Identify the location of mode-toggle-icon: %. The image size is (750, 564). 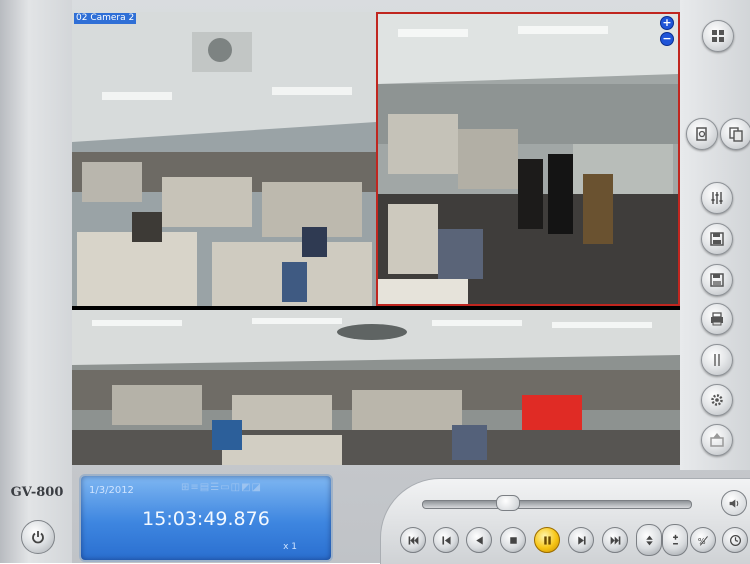
(702, 540).